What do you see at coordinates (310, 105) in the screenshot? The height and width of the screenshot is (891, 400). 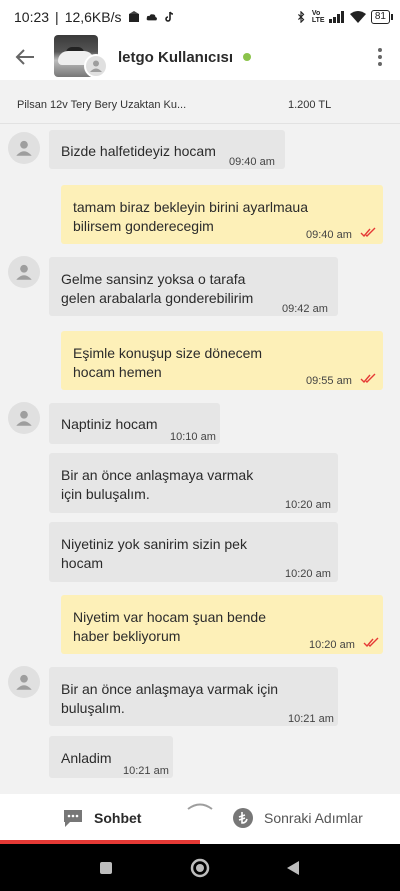 I see `listing-price: 1.200 TL` at bounding box center [310, 105].